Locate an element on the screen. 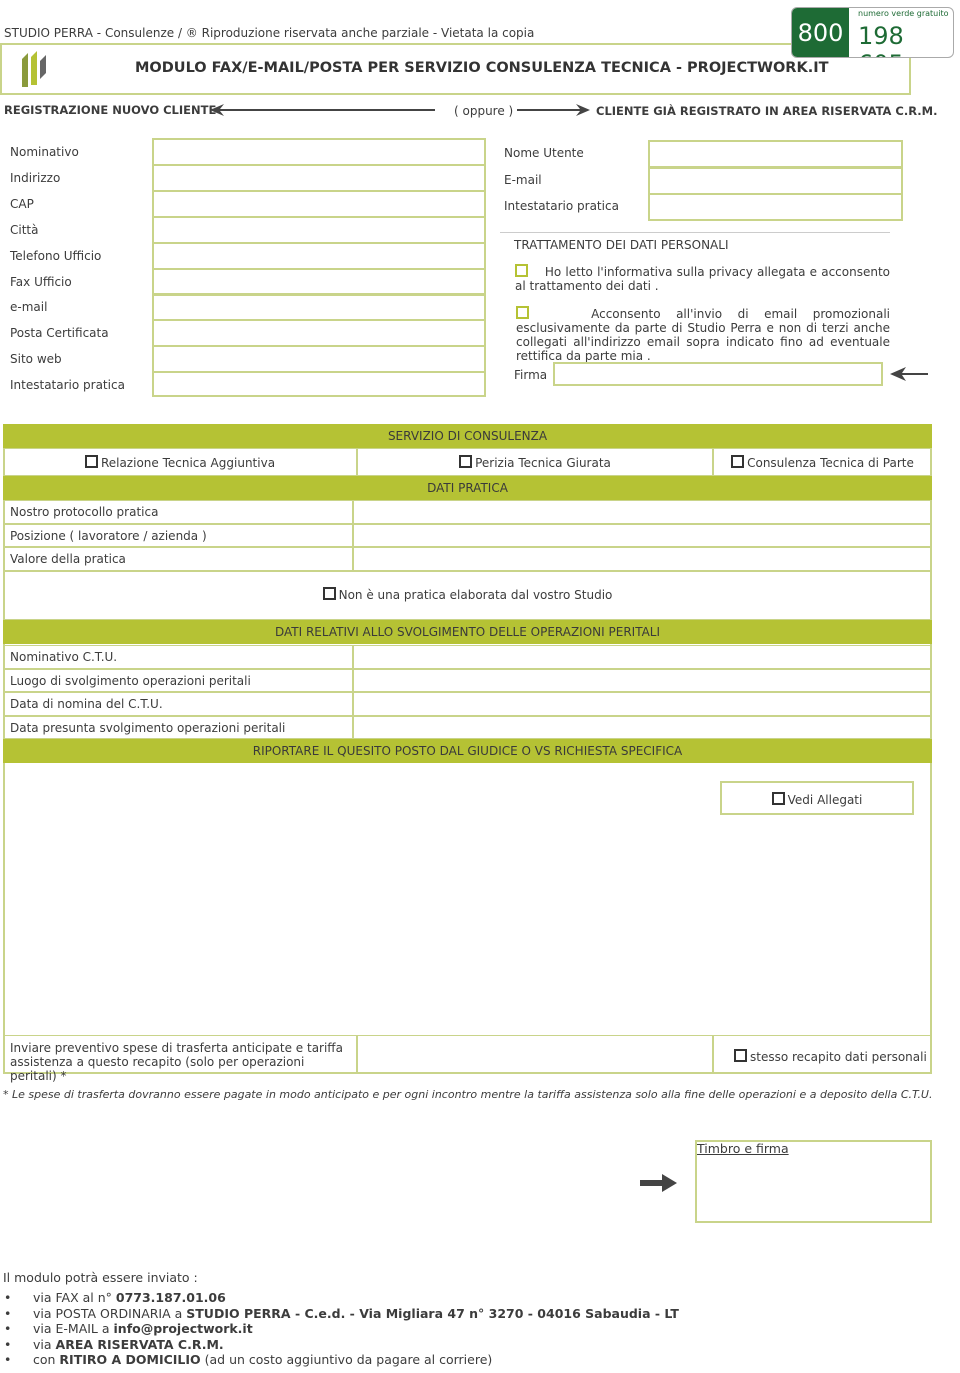 This screenshot has width=960, height=1373. or-label: ( oppure ) is located at coordinates (484, 111).